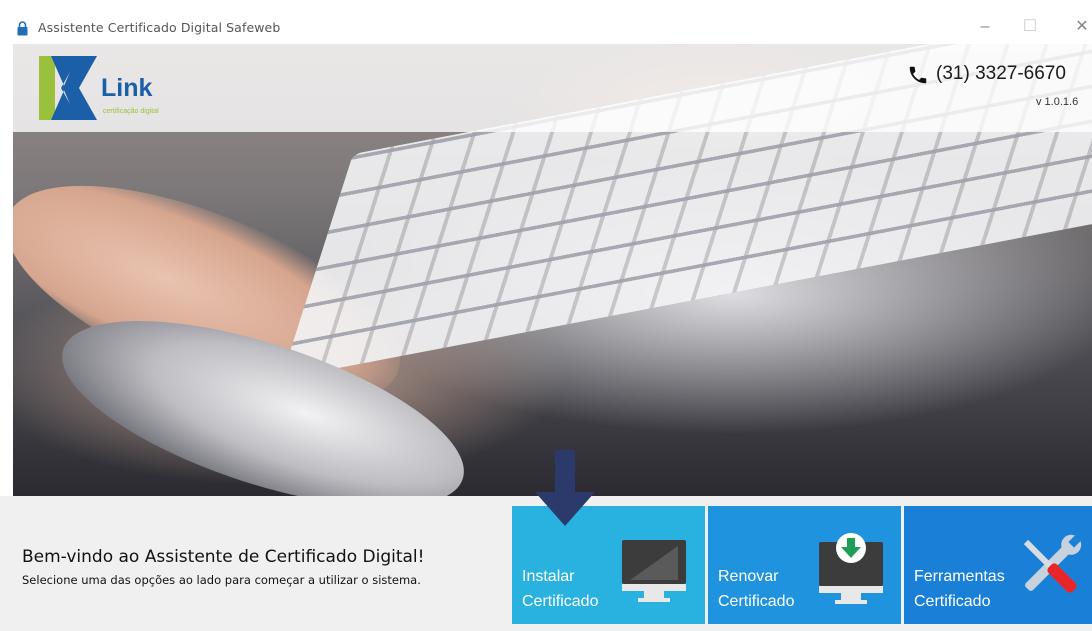 Image resolution: width=1092 pixels, height=631 pixels. Describe the element at coordinates (560, 589) in the screenshot. I see `install-tile-label: Instalar Certificado` at that location.